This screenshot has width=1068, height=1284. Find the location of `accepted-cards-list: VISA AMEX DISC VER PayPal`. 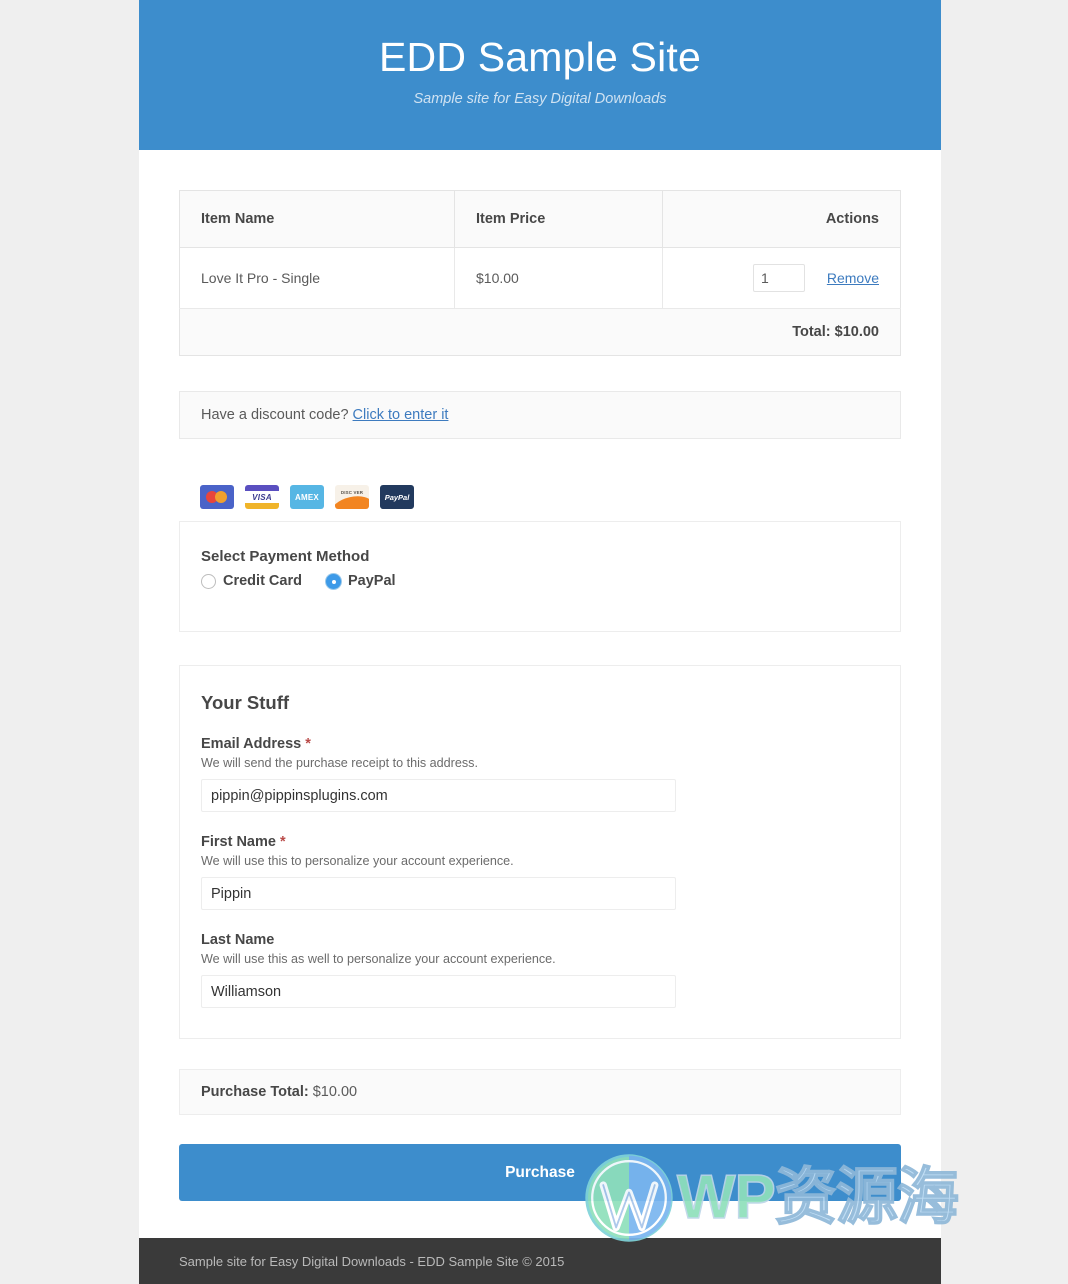

accepted-cards-list: VISA AMEX DISC VER PayPal is located at coordinates (550, 497).